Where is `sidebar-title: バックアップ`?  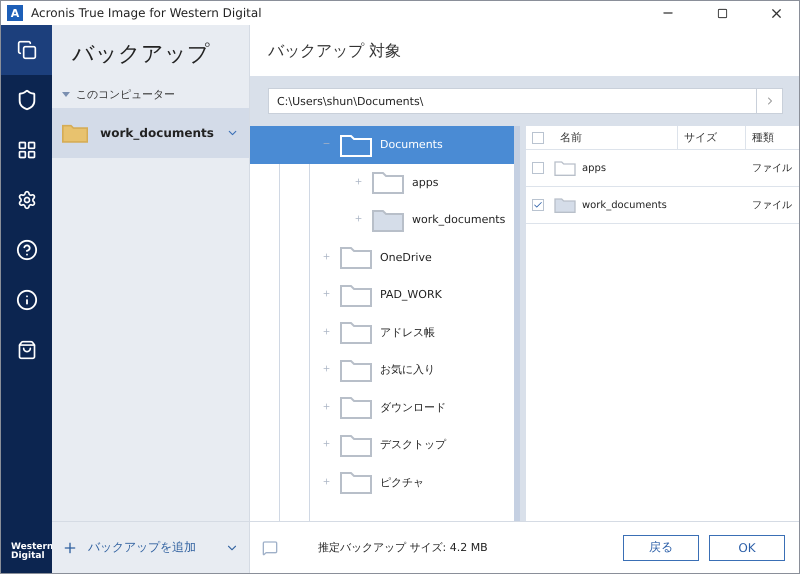
sidebar-title: バックアップ is located at coordinates (141, 55).